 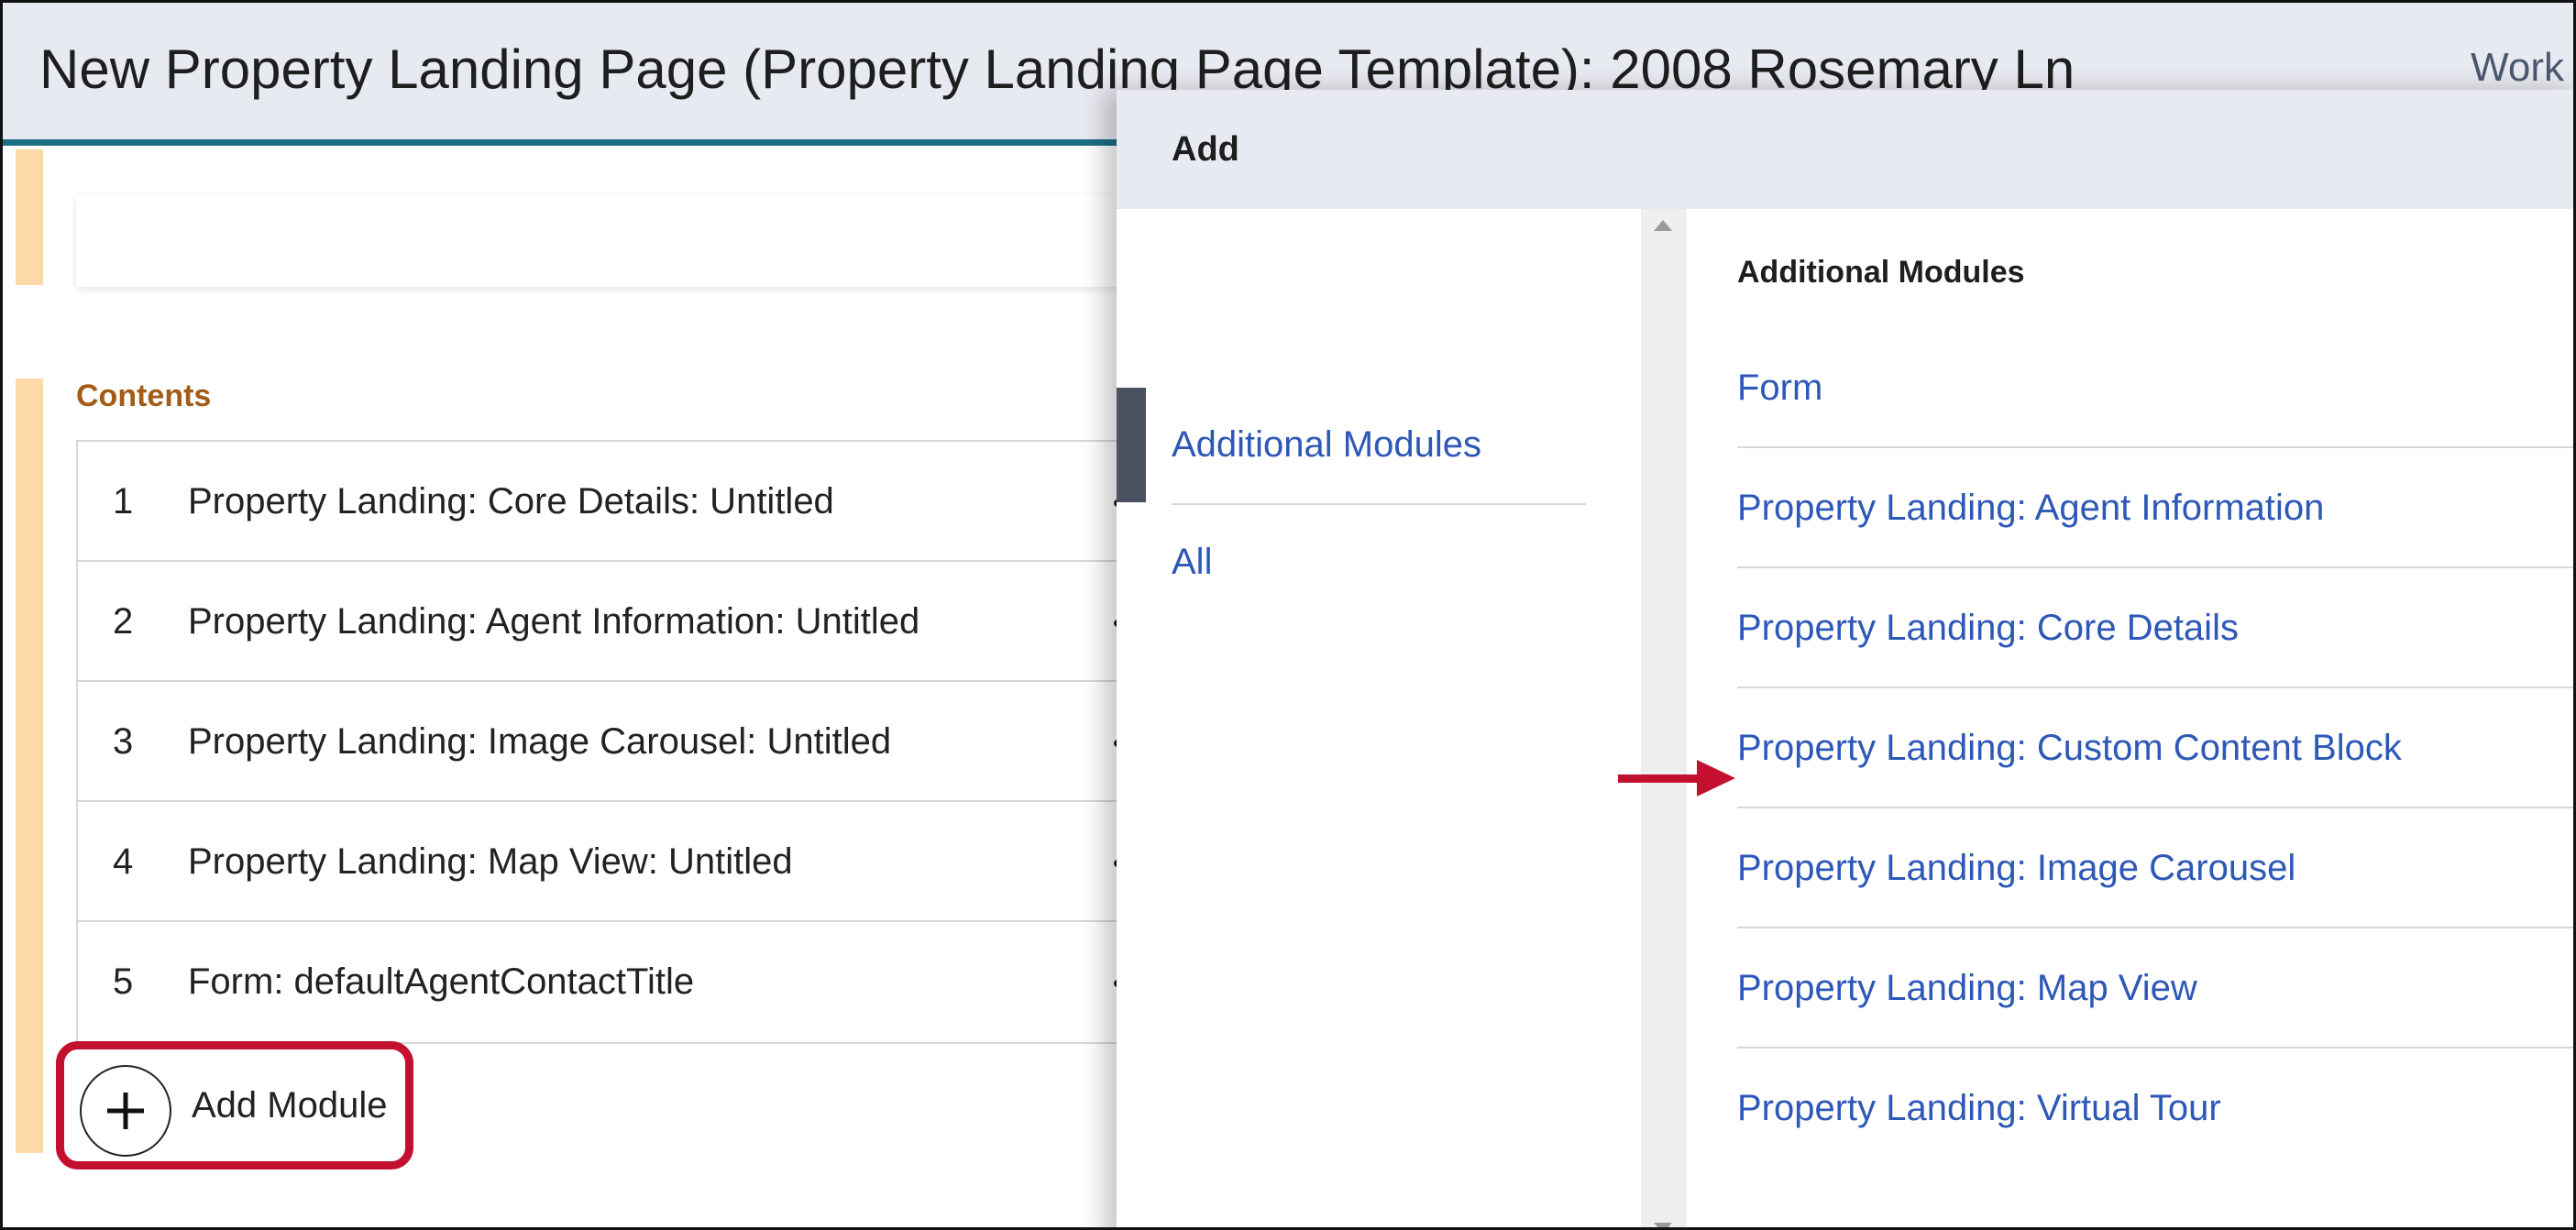 What do you see at coordinates (1131, 445) in the screenshot?
I see `nav-selected-indicator` at bounding box center [1131, 445].